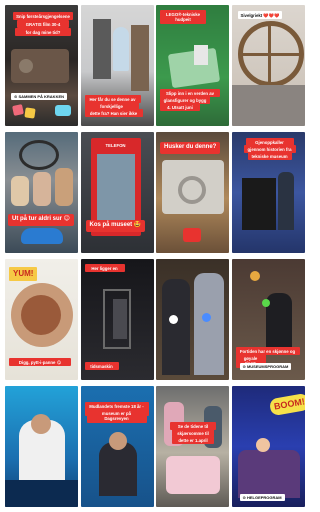  I want to click on car-sticker-icon, so click(42, 236).